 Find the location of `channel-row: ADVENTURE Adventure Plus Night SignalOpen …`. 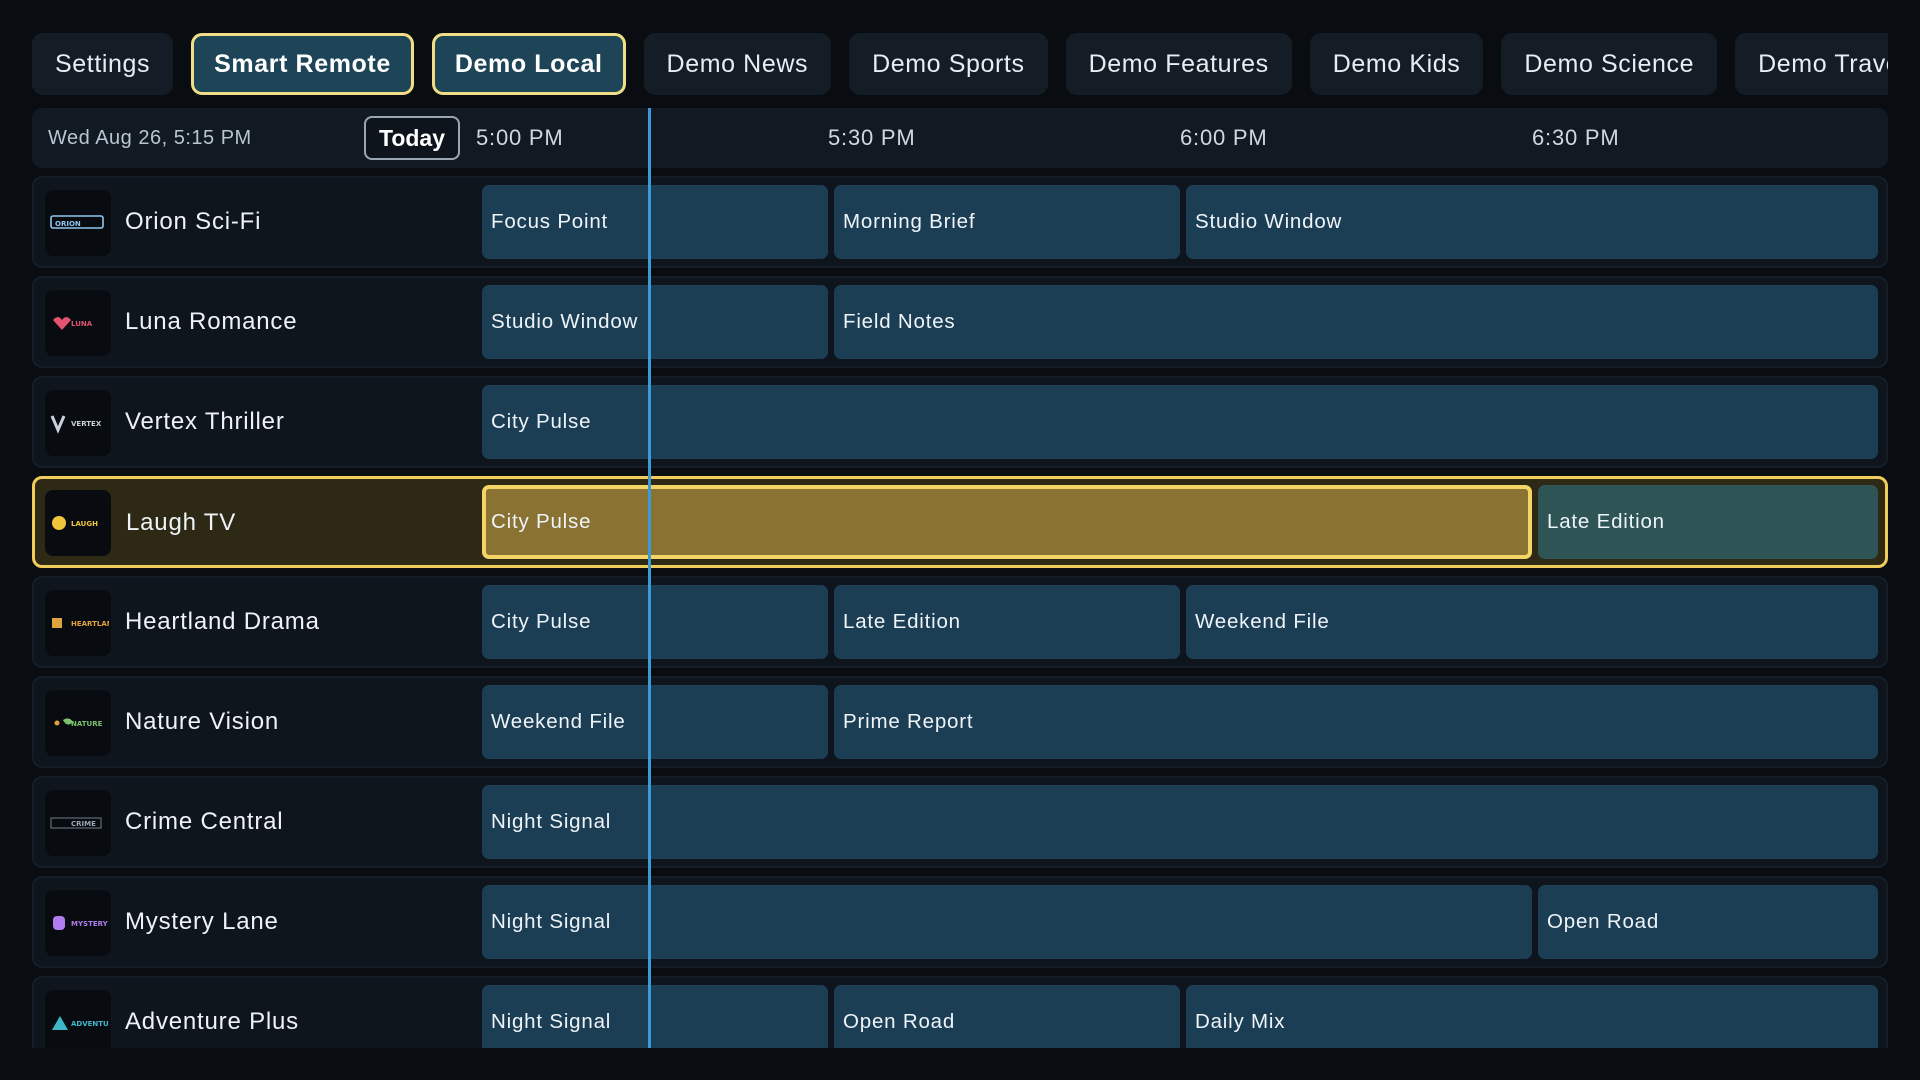

channel-row: ADVENTURE Adventure Plus Night SignalOpen … is located at coordinates (960, 1012).